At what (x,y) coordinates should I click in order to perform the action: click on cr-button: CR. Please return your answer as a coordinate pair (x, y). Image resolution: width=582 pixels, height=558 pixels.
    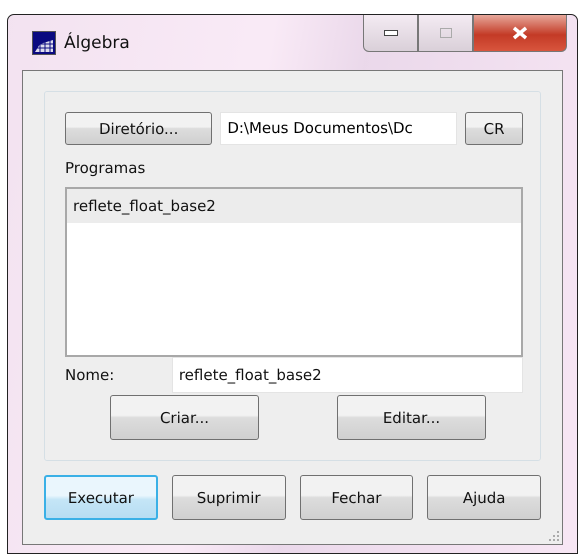
    Looking at the image, I should click on (494, 128).